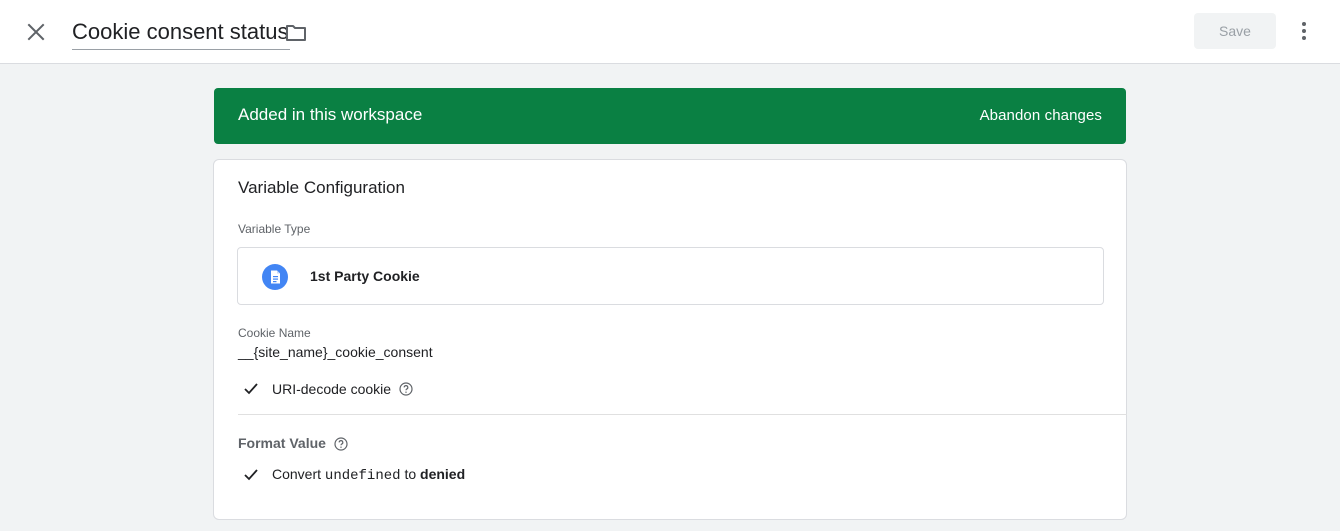  What do you see at coordinates (1041, 116) in the screenshot?
I see `abandon-changes-button: Abandon changes` at bounding box center [1041, 116].